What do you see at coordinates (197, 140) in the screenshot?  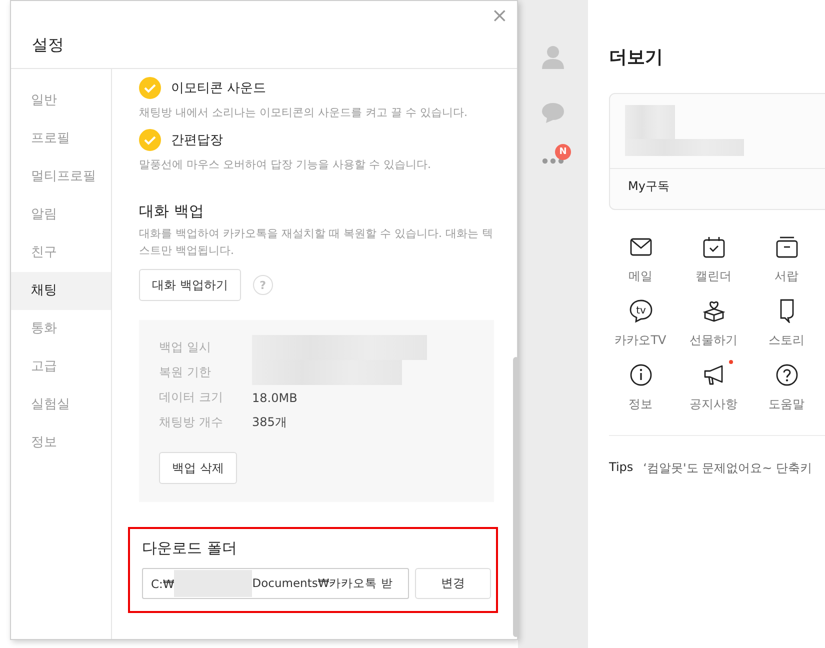 I see `option-label: 간편답장` at bounding box center [197, 140].